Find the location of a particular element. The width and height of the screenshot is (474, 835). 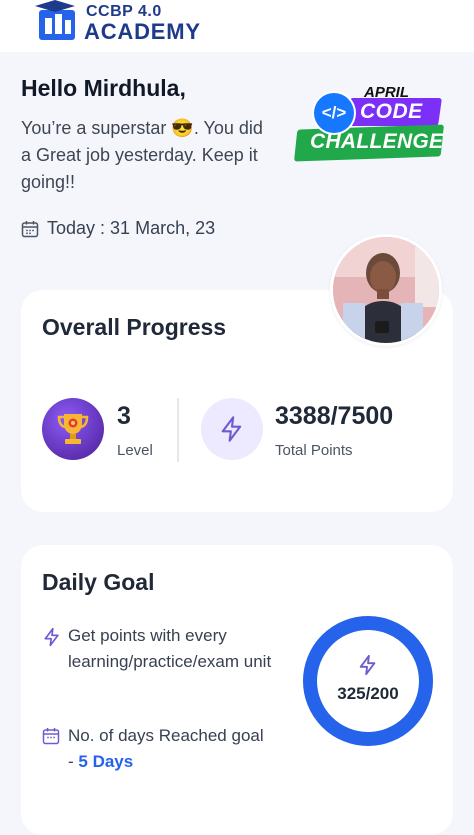

avatar is located at coordinates (386, 290).